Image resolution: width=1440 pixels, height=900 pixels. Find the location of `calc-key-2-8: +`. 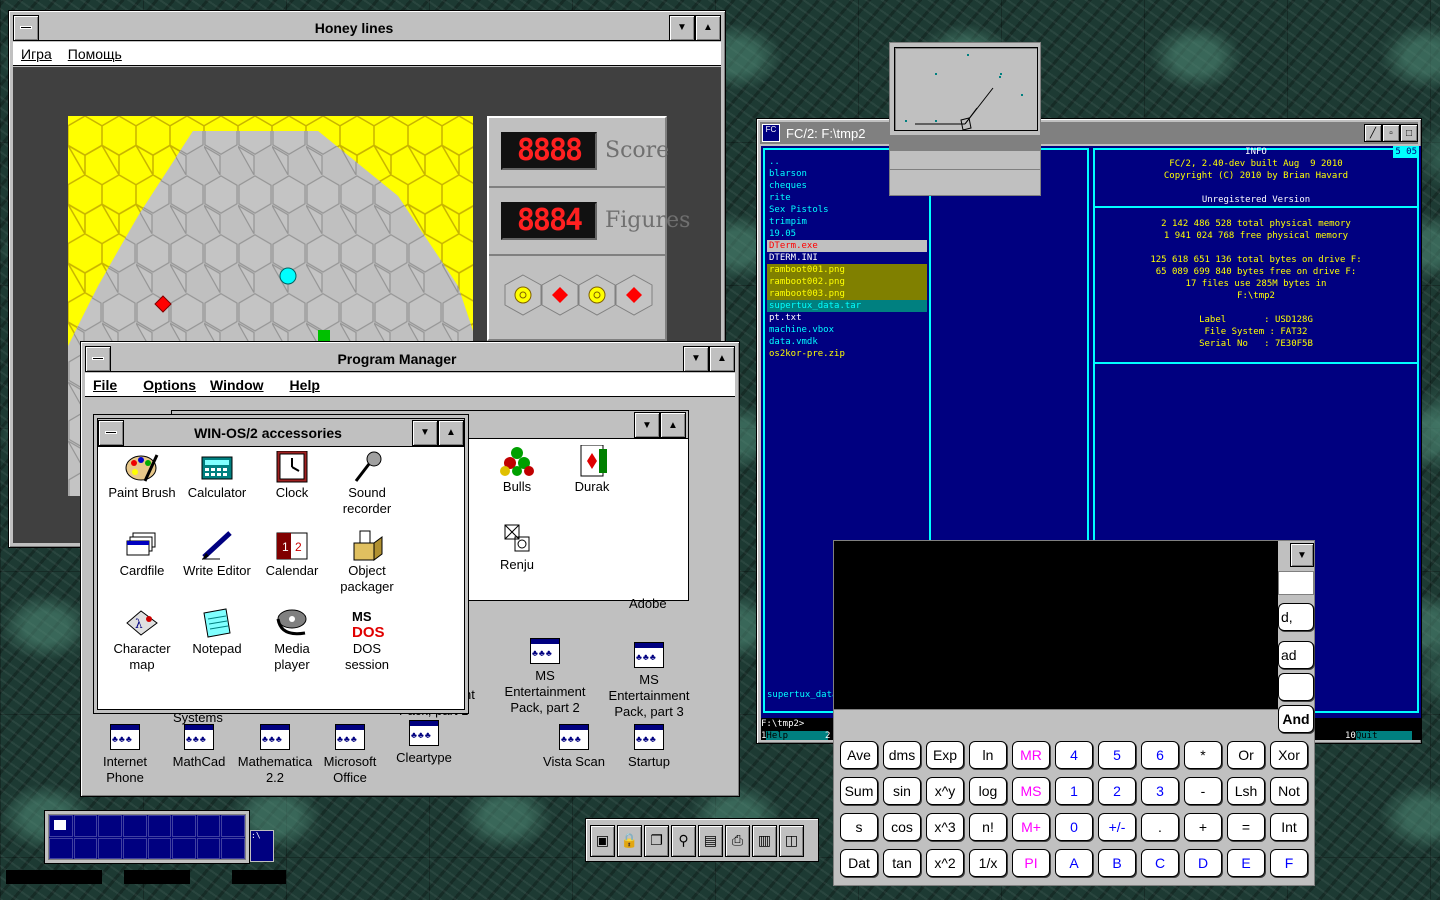

calc-key-2-8: + is located at coordinates (1203, 827).